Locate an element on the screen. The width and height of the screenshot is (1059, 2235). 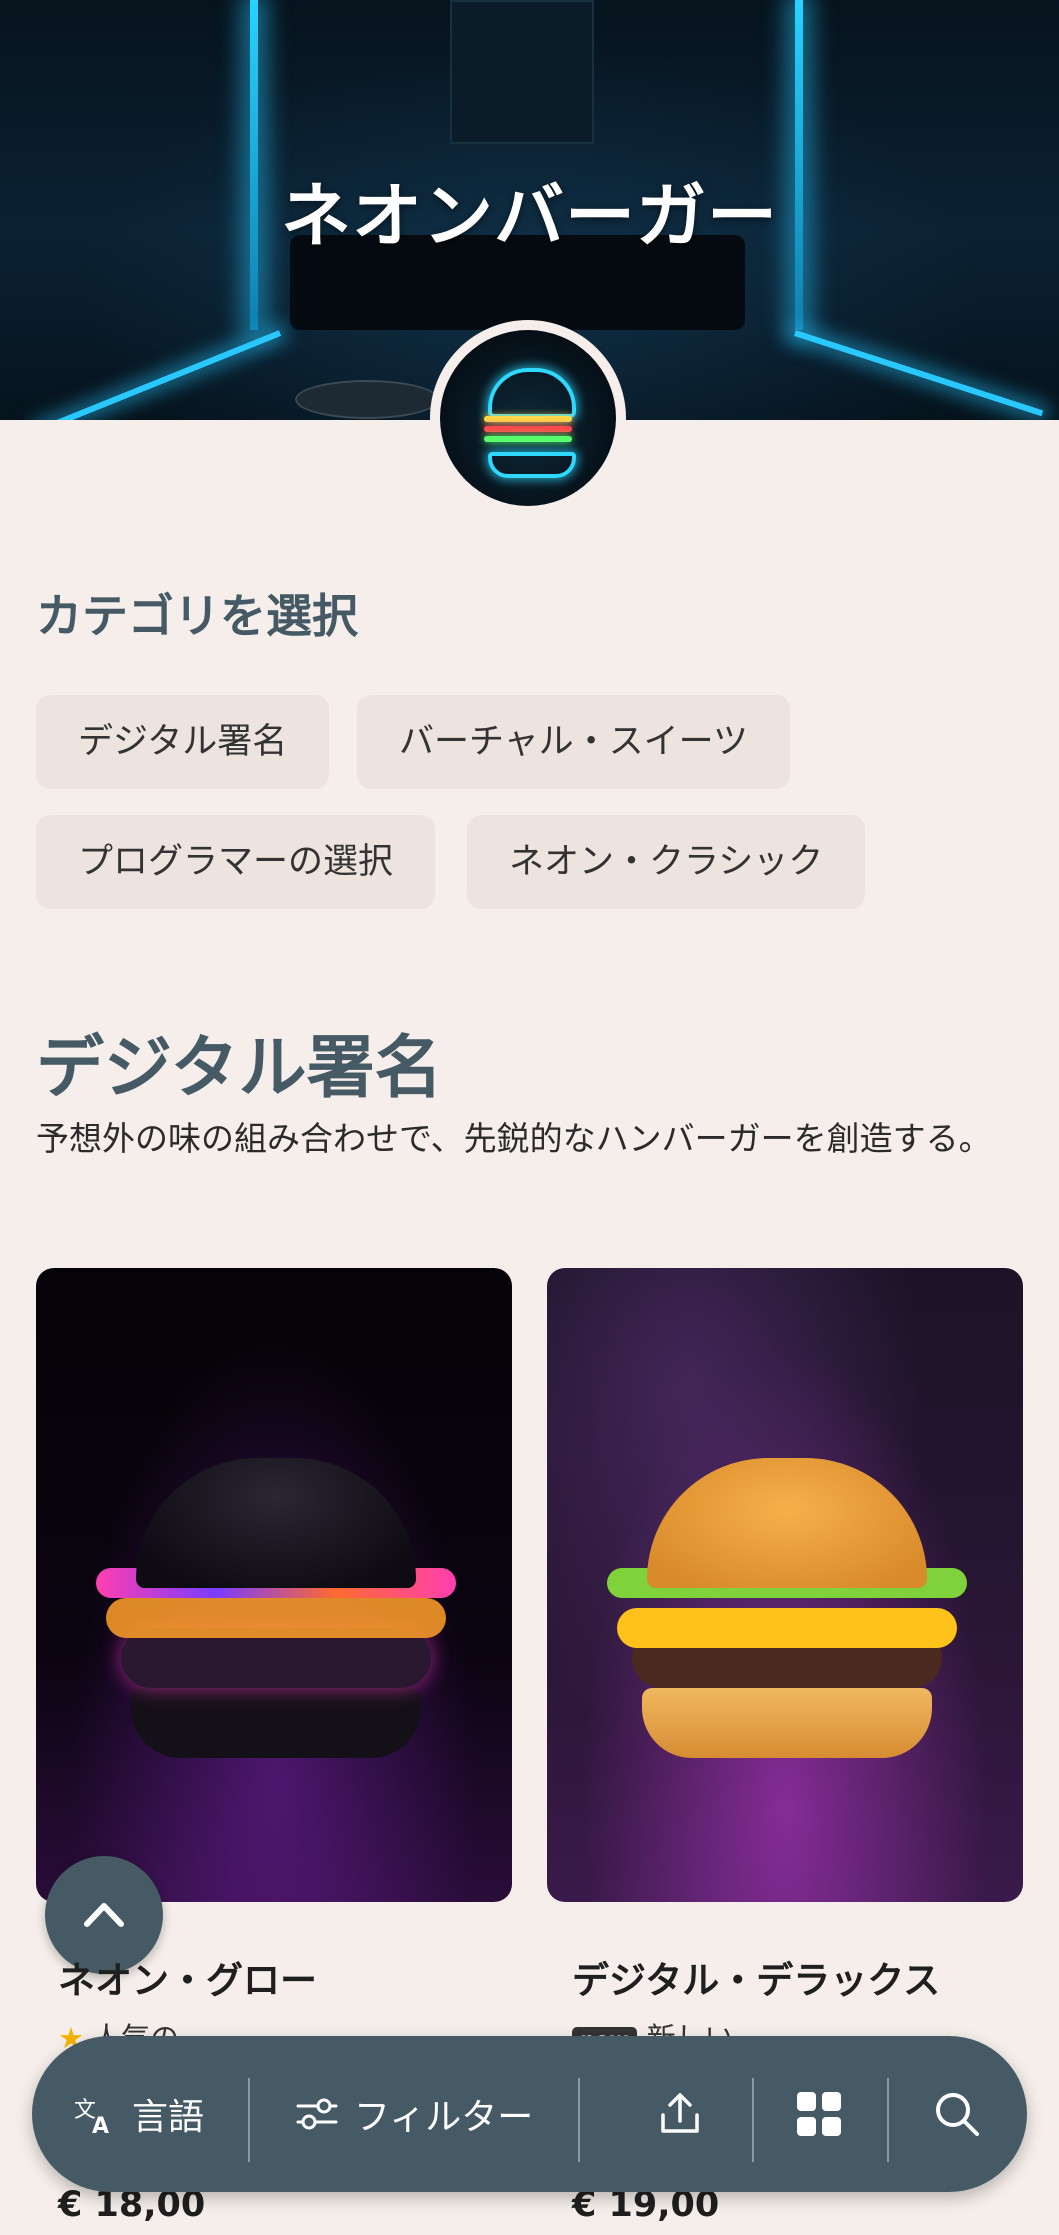
category-heading: カテゴリを選択 is located at coordinates (197, 616).